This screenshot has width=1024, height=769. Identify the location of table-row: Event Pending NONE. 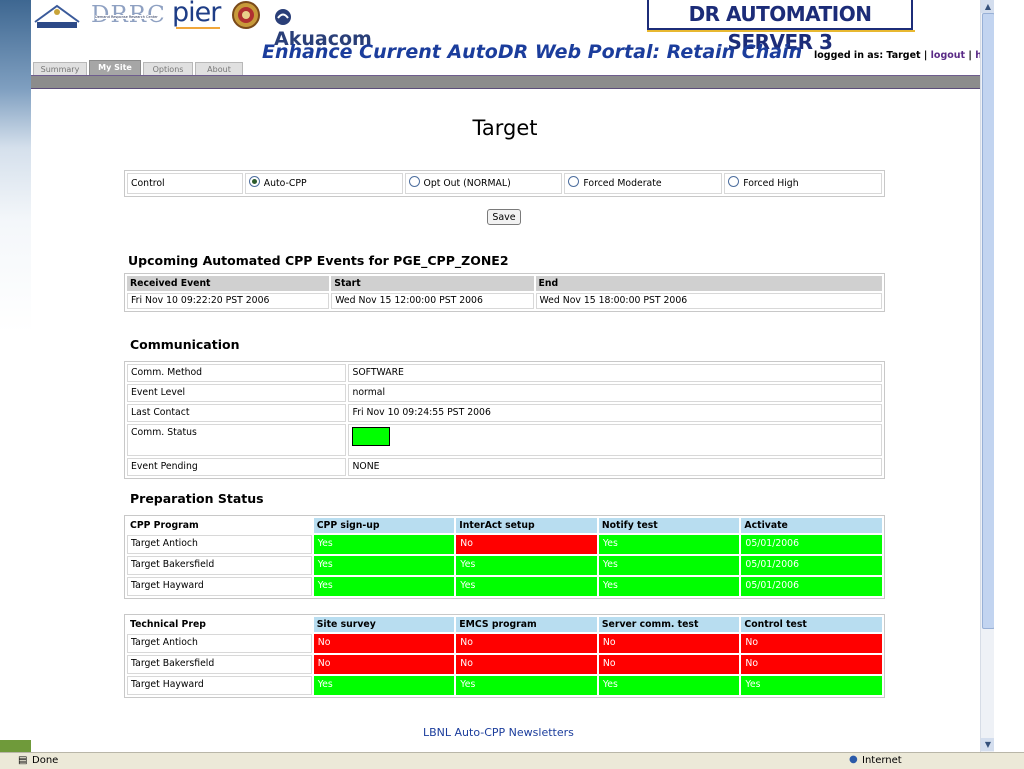
(504, 467).